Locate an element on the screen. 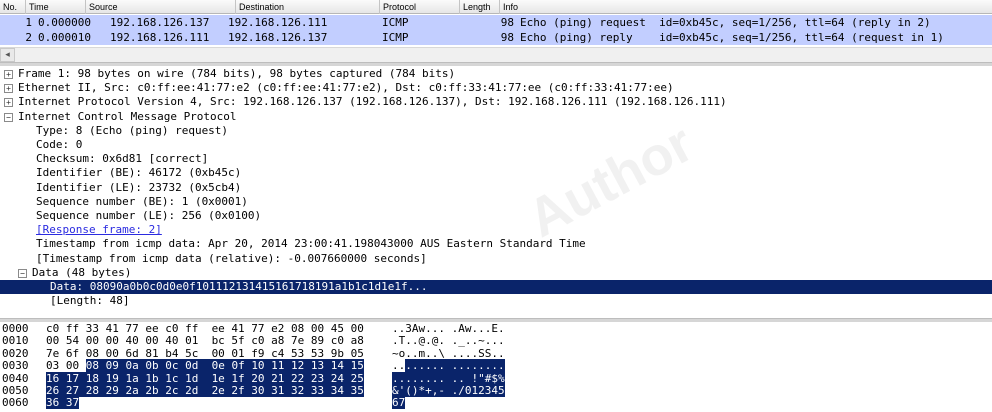 Image resolution: width=992 pixels, height=412 pixels. tree-label: Code: 0 is located at coordinates (59, 144).